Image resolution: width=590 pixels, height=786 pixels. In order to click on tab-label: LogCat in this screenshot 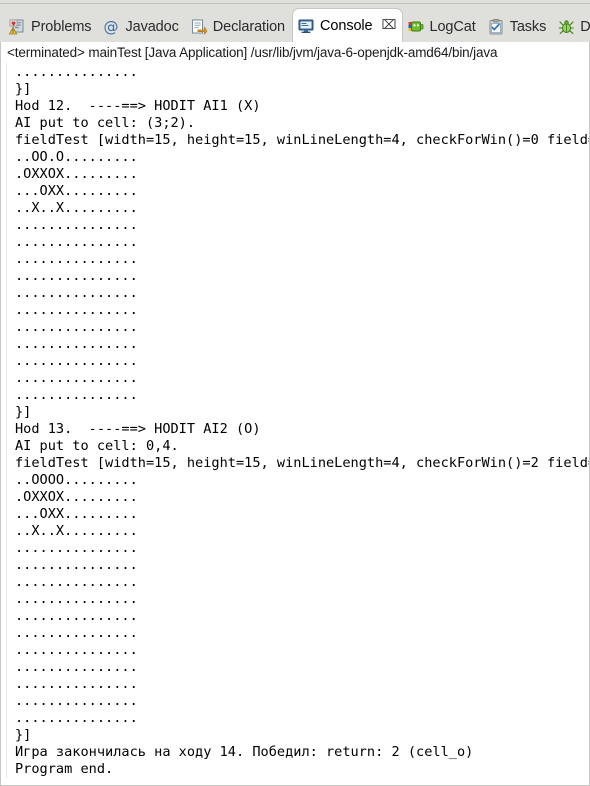, I will do `click(452, 27)`.